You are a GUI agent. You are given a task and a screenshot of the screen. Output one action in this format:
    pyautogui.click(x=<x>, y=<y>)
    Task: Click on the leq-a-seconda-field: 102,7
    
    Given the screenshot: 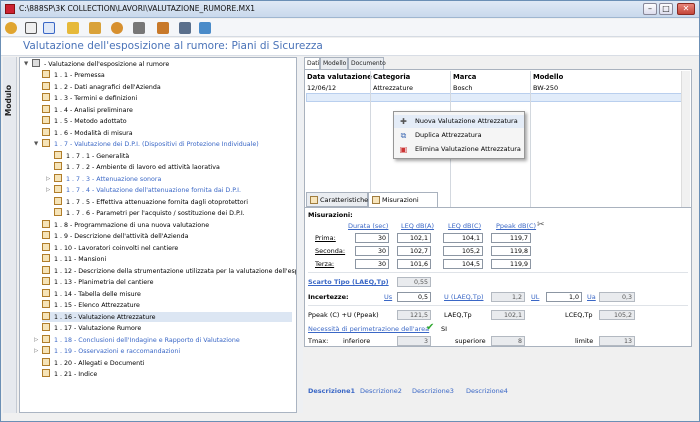 What is the action you would take?
    pyautogui.click(x=414, y=251)
    